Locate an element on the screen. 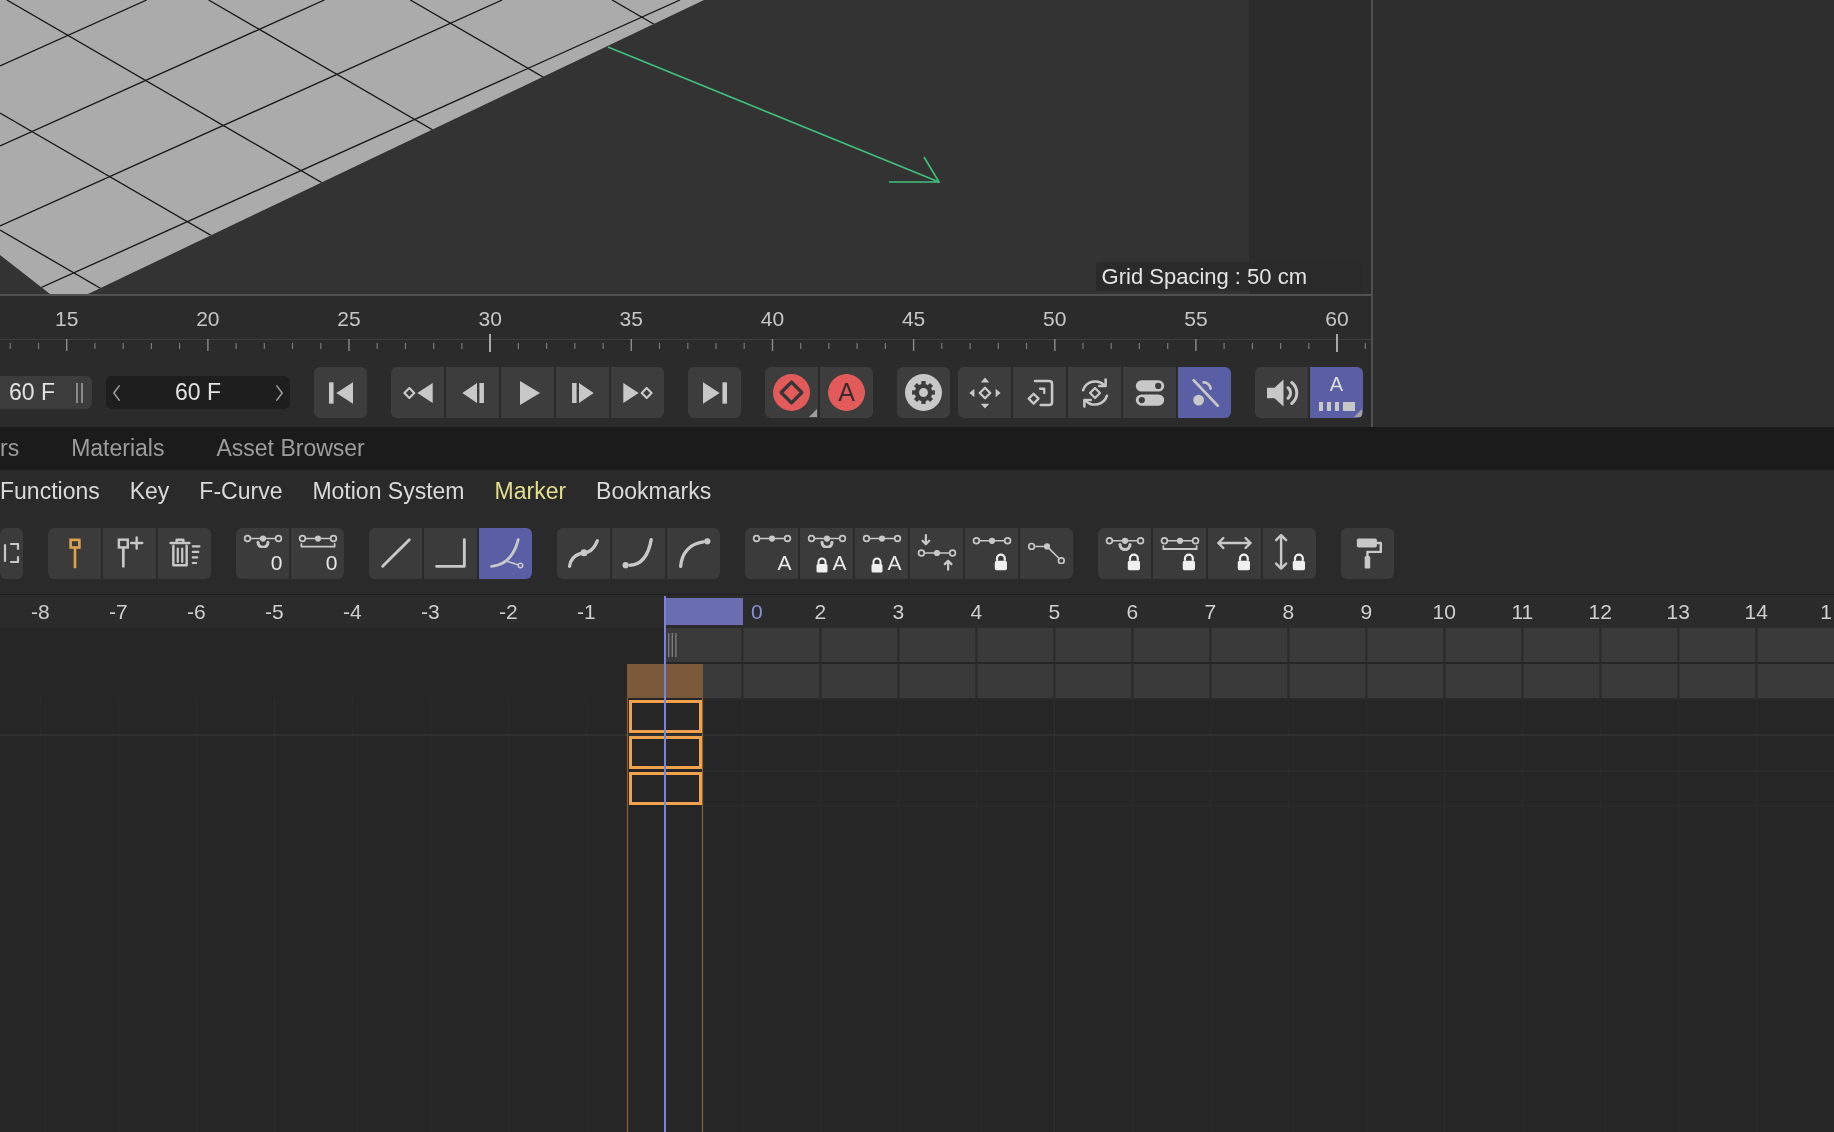 This screenshot has width=1834, height=1132. ruler-label: 20 is located at coordinates (208, 319).